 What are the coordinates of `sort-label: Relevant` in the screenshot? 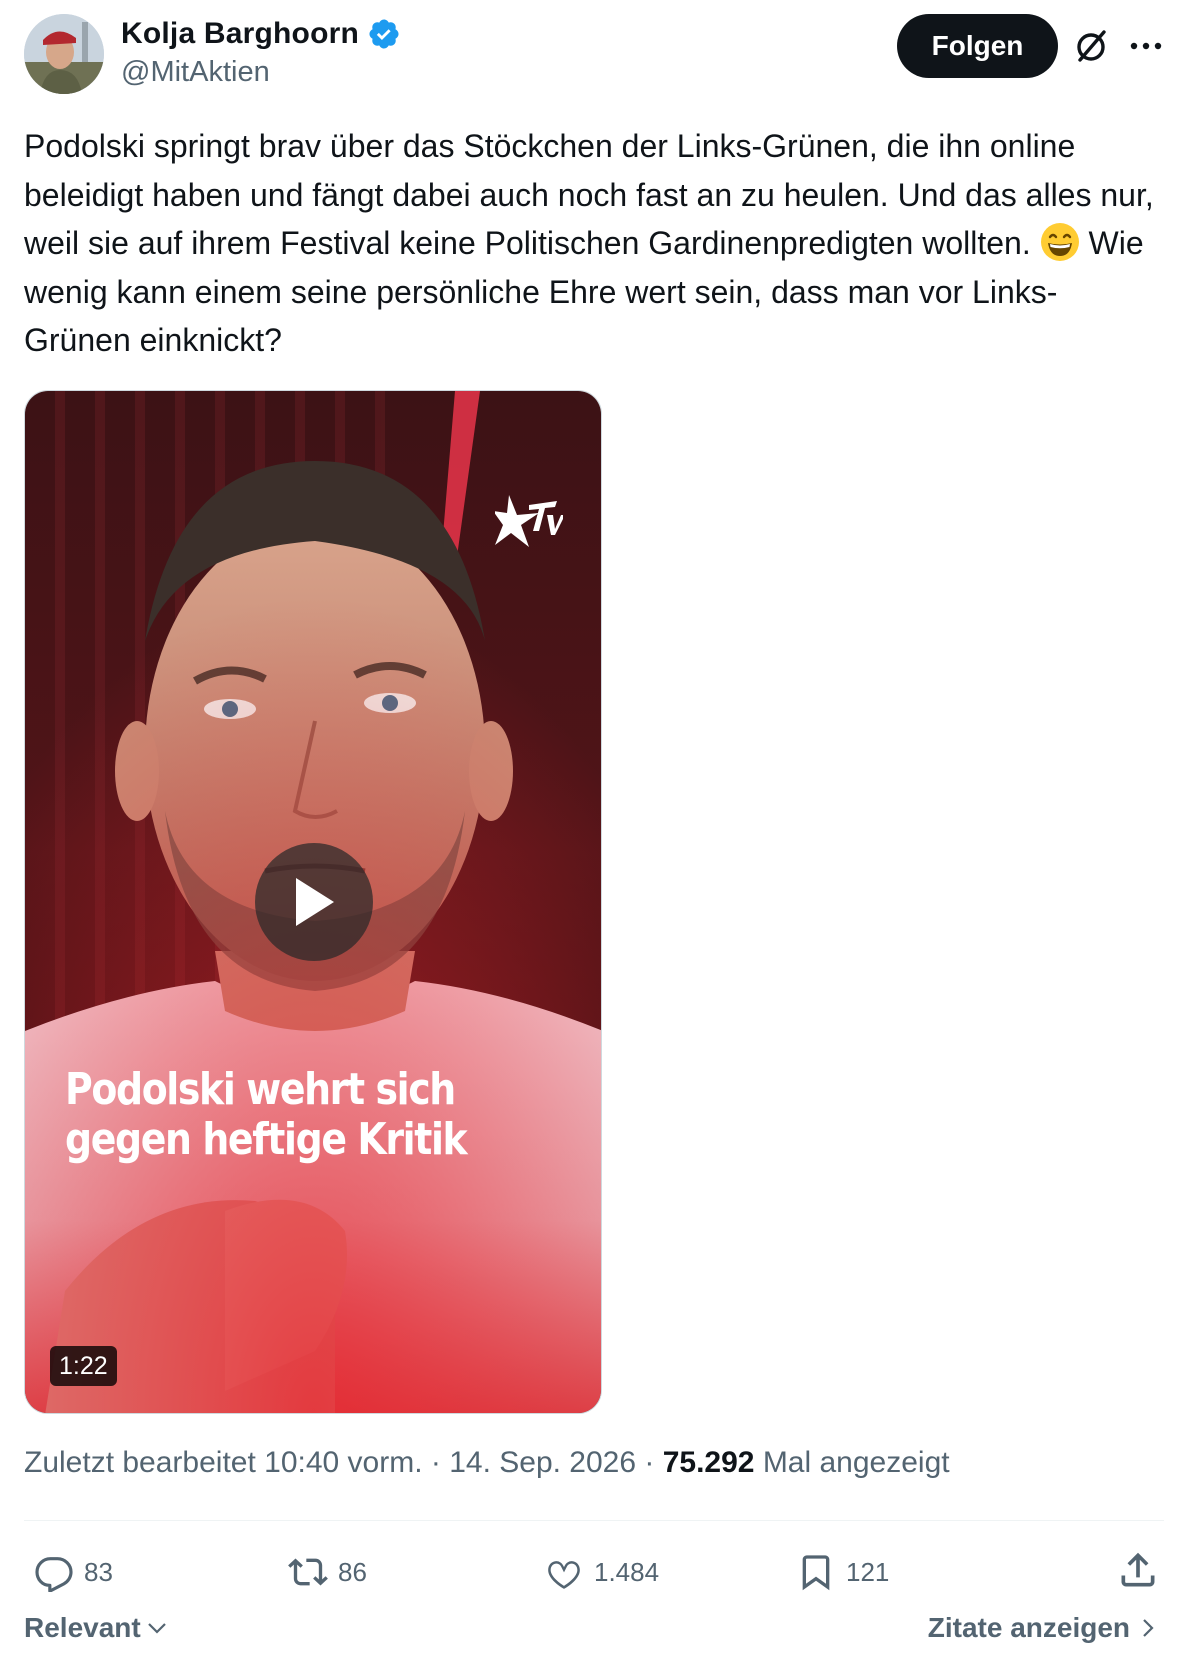 It's located at (82, 1627).